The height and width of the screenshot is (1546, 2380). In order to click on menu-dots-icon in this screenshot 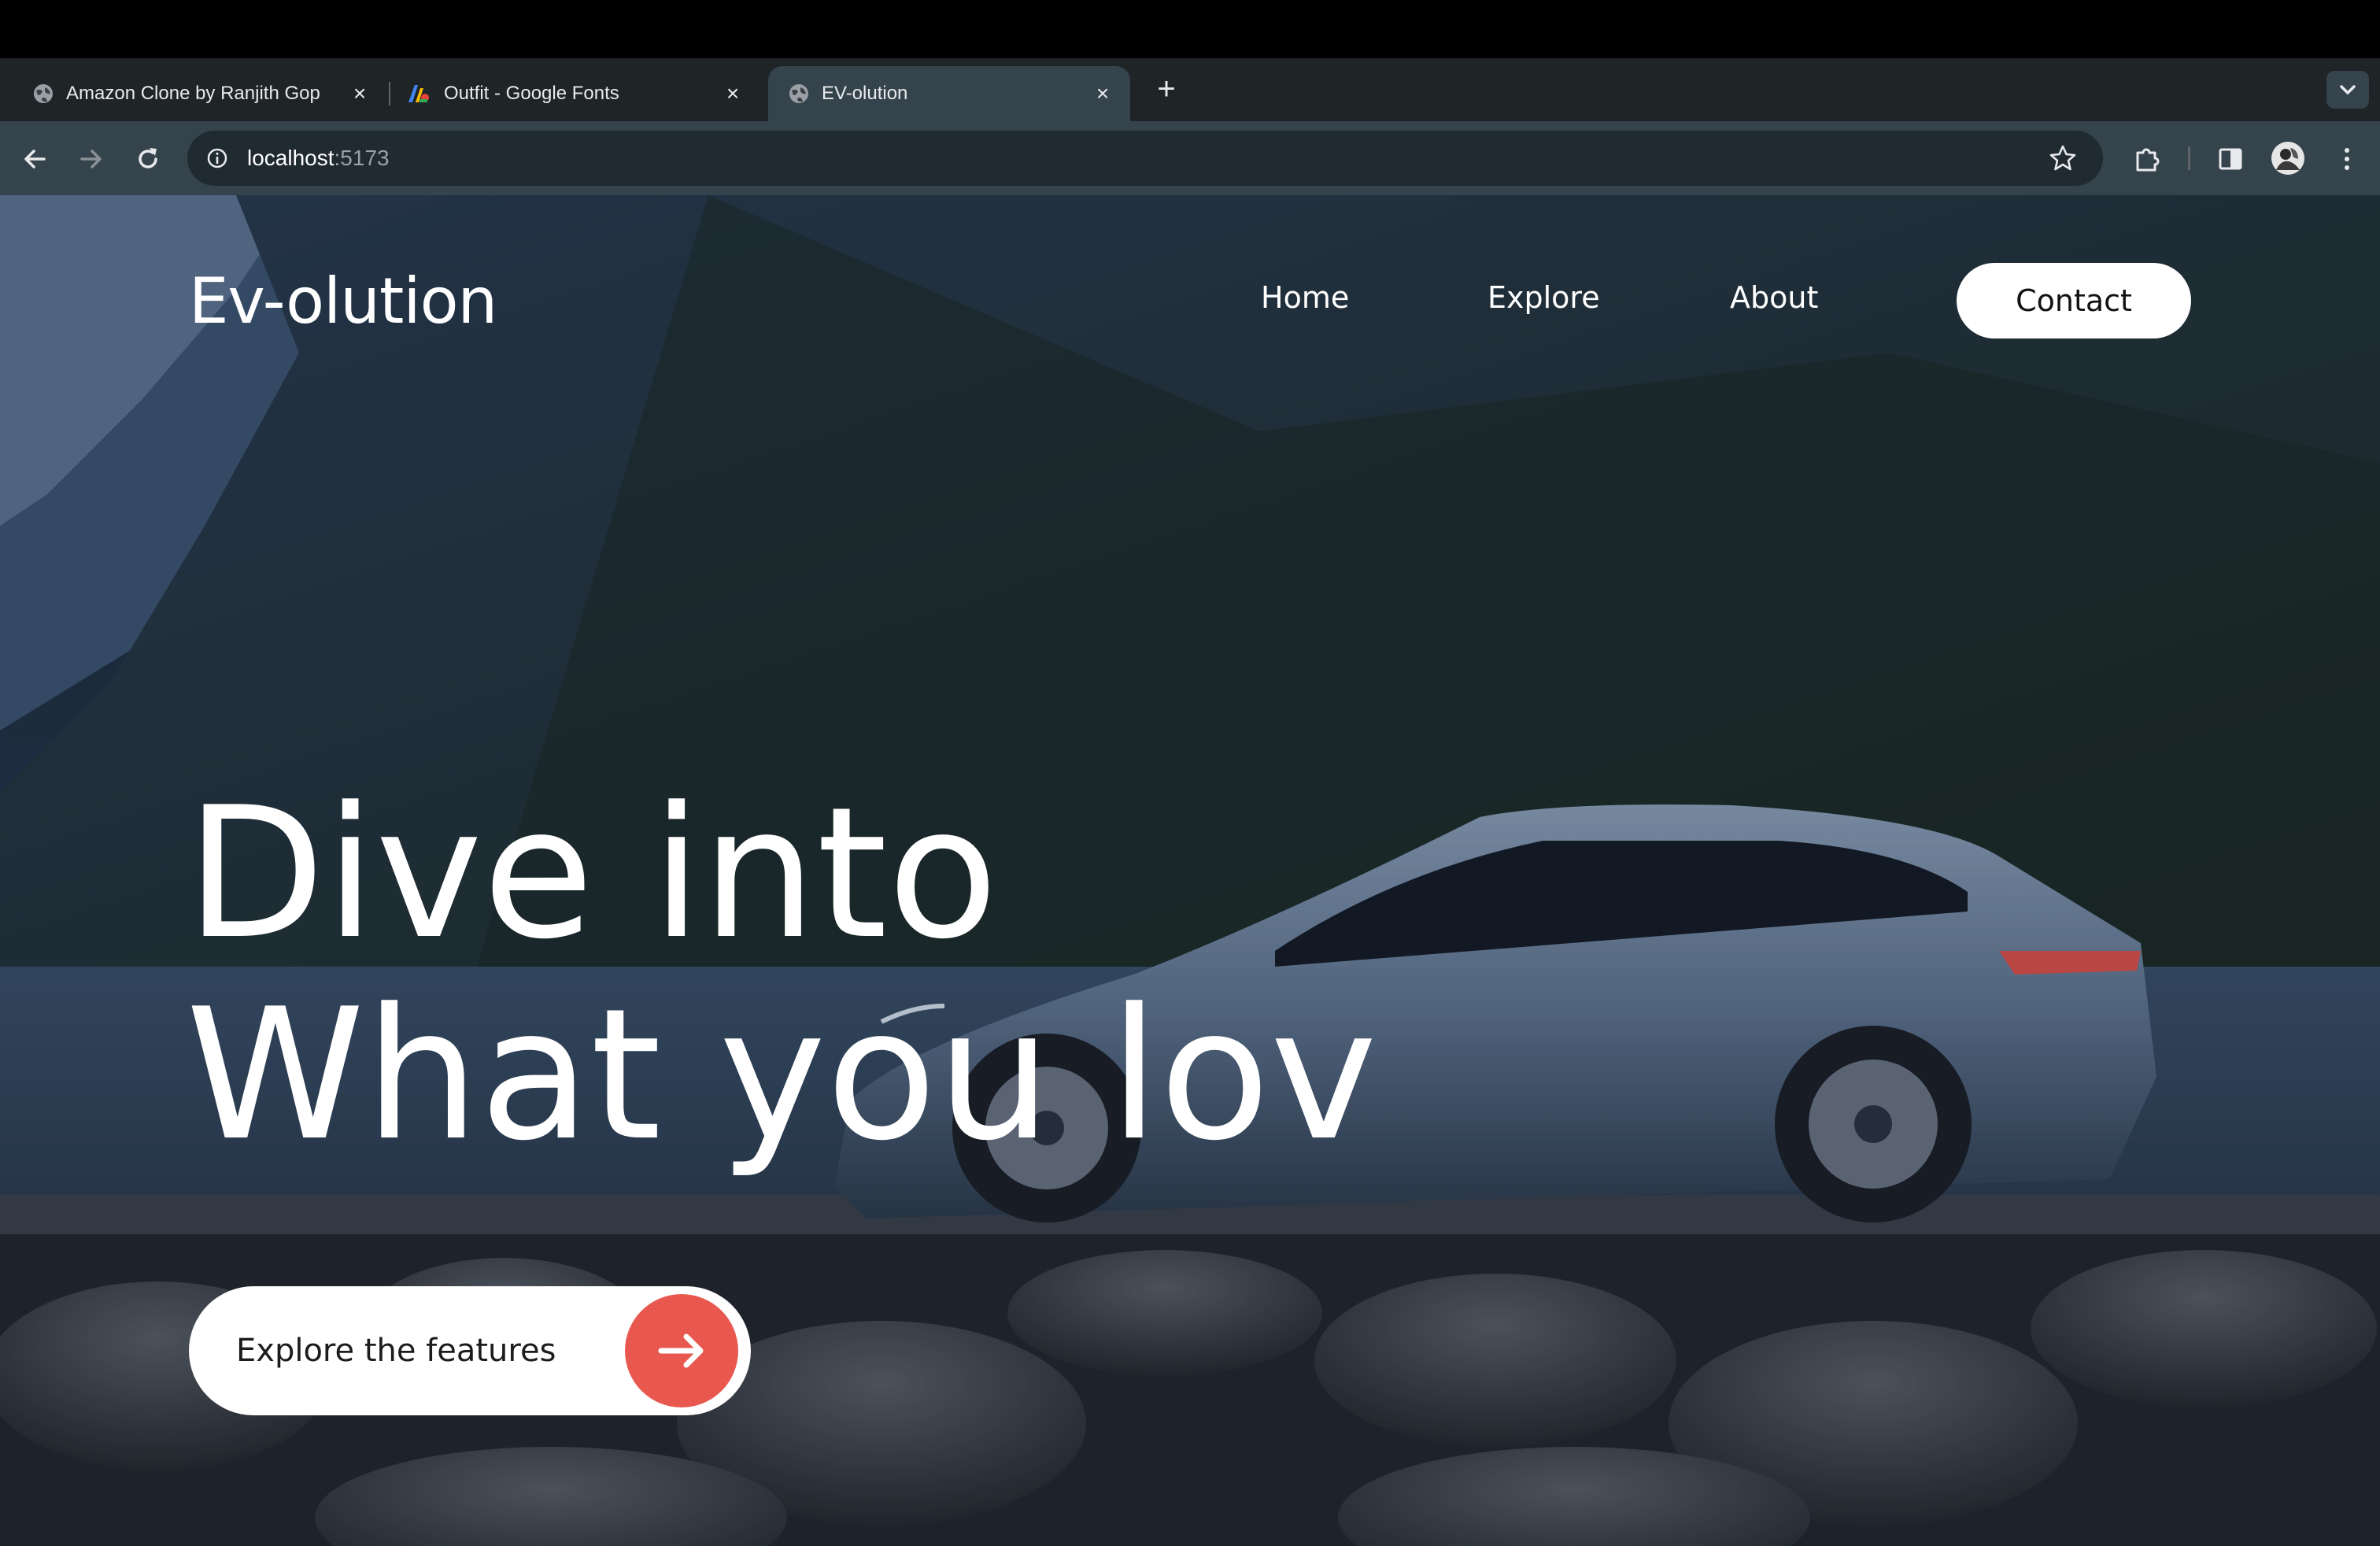, I will do `click(2347, 159)`.